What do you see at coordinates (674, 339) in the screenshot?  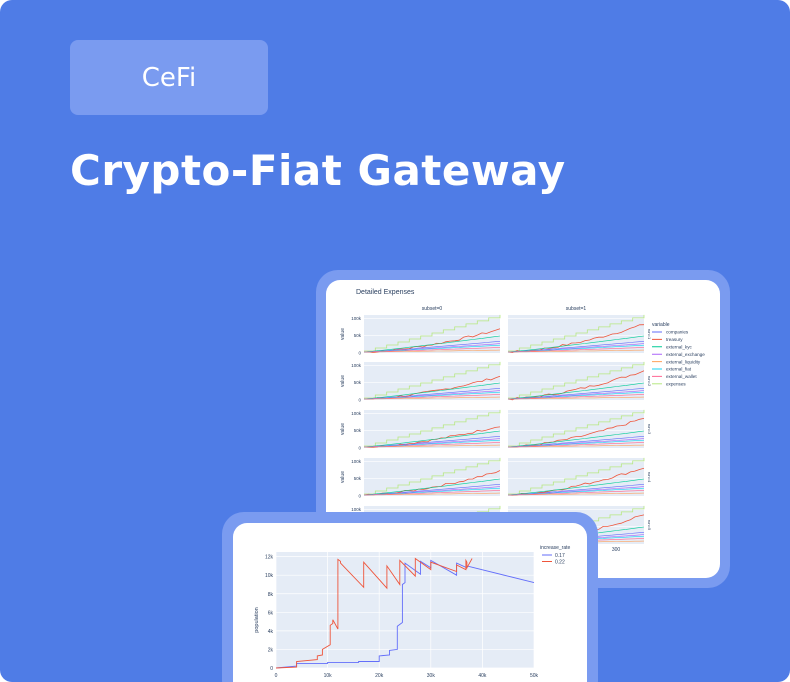 I see `legend-label-treasury: treasury` at bounding box center [674, 339].